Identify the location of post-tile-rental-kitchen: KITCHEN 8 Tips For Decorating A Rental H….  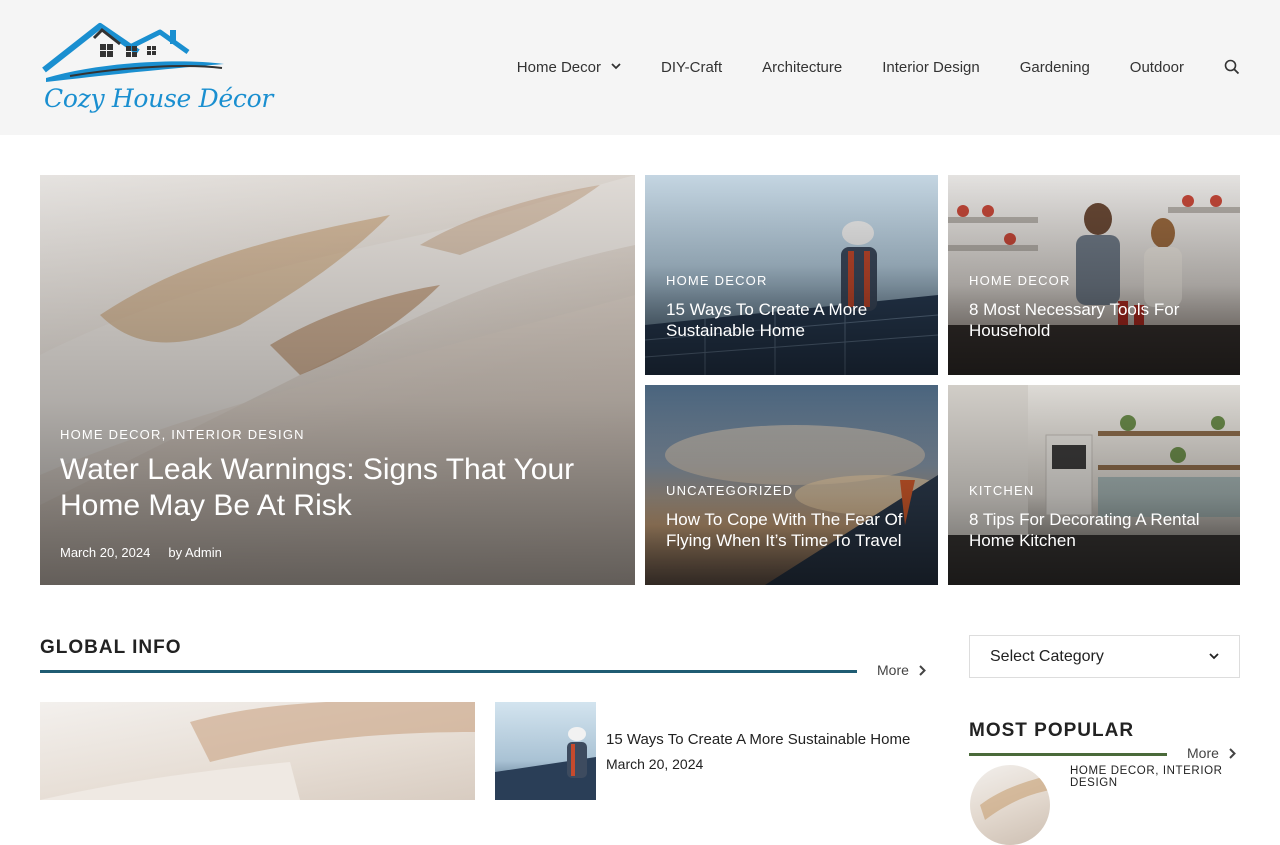
(1094, 485).